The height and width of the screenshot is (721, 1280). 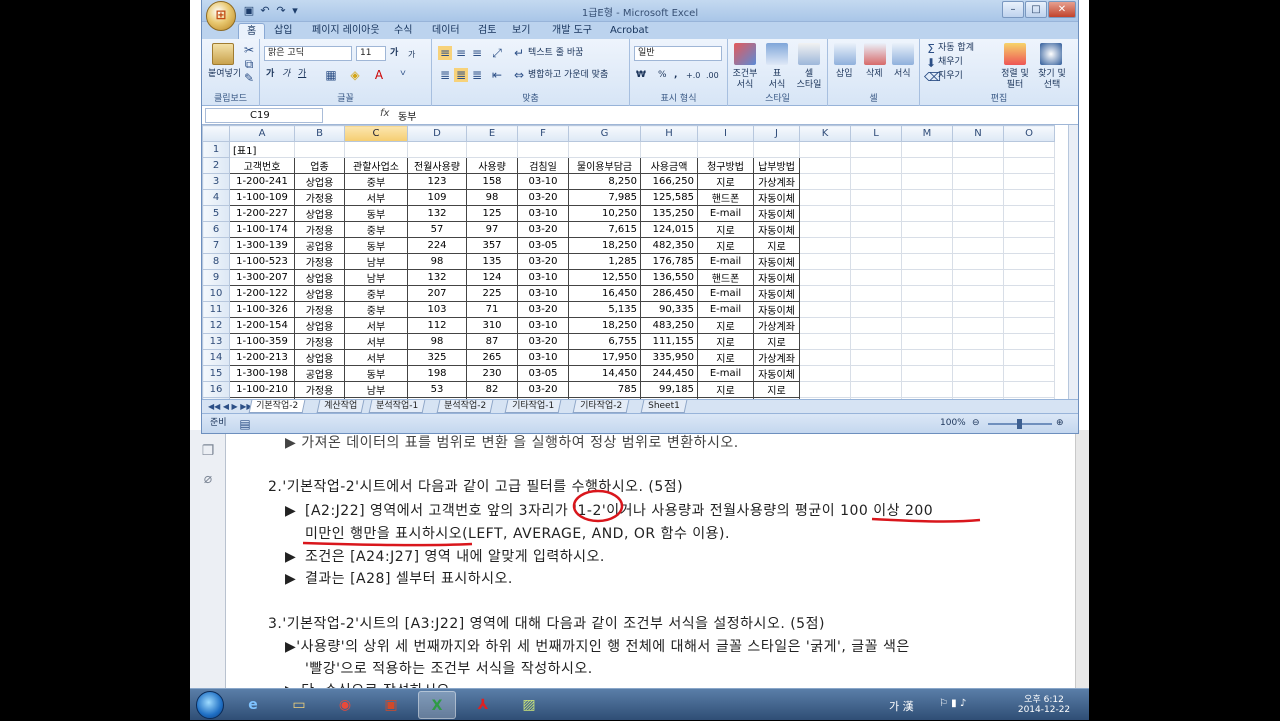 I want to click on cell: 109, so click(x=437, y=197).